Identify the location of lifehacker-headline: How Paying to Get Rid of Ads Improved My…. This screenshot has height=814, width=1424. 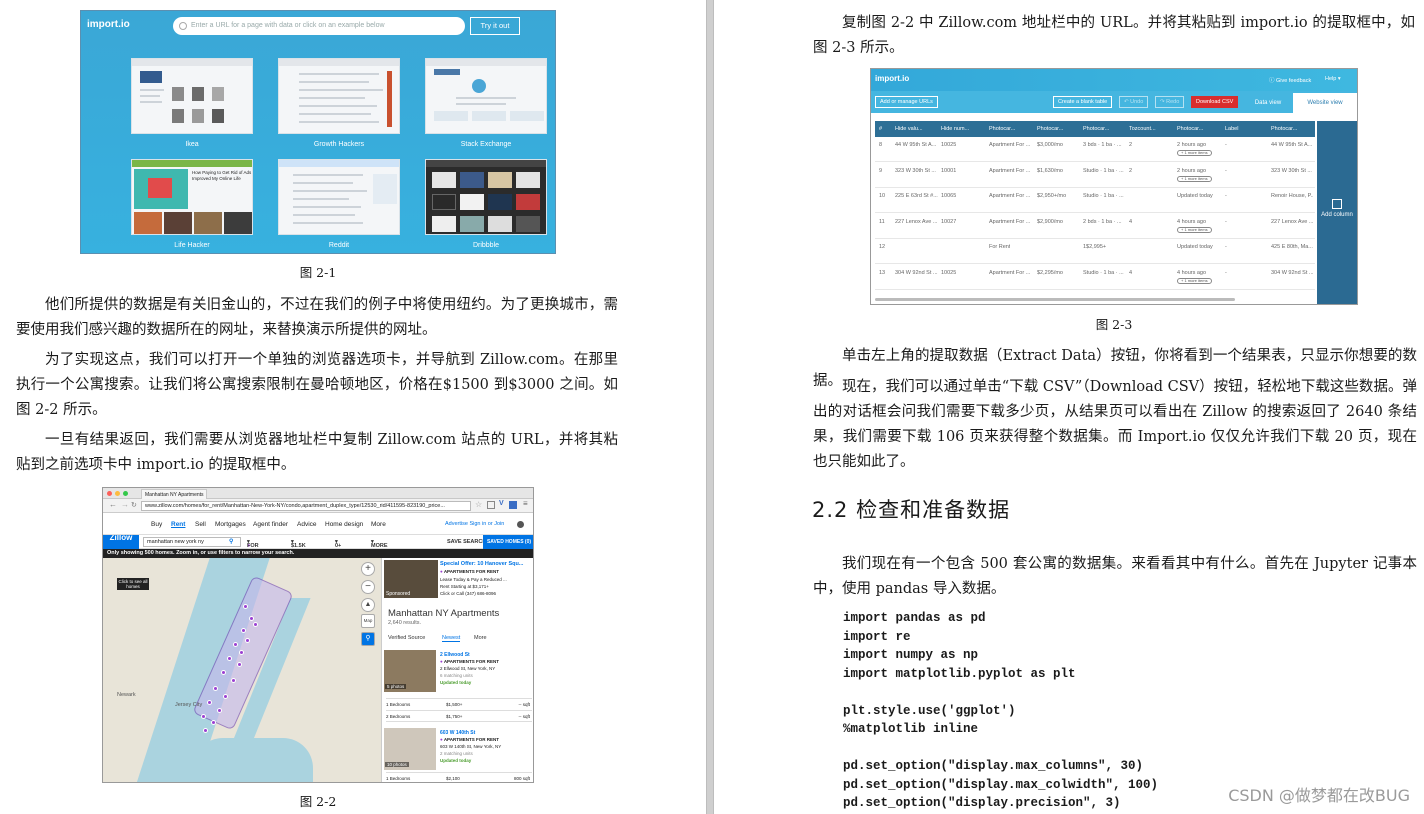
(222, 175).